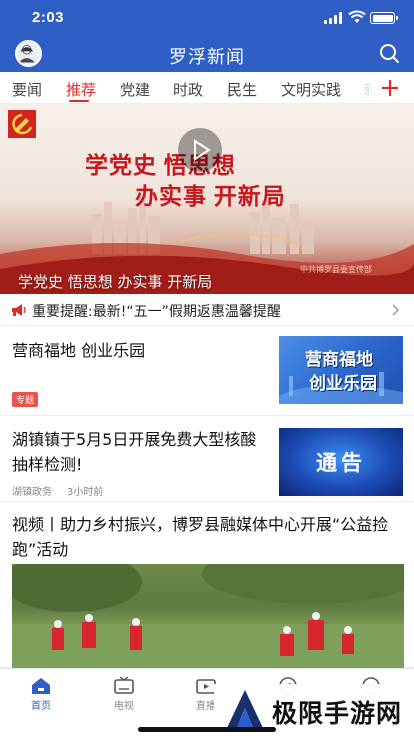  I want to click on notice-text: 重要提醒:最新!“五一”假期返惠温馨提醒, so click(156, 312).